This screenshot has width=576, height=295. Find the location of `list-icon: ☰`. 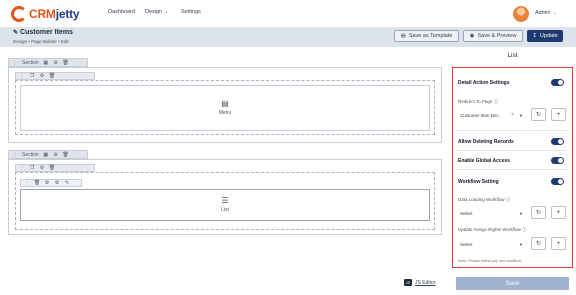

list-icon: ☰ is located at coordinates (225, 200).